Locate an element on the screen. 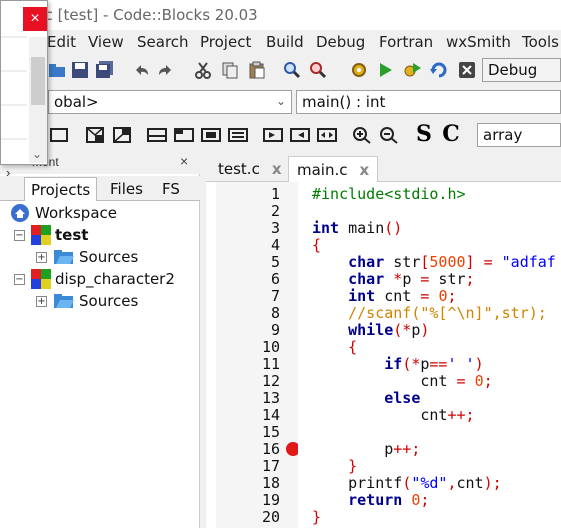 This screenshot has width=561, height=528. search-input: array is located at coordinates (519, 135).